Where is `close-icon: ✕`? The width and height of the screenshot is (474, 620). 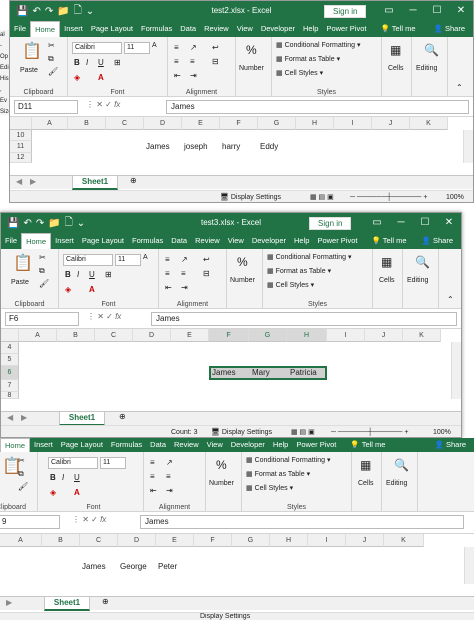
close-icon: ✕ is located at coordinates (449, 223).